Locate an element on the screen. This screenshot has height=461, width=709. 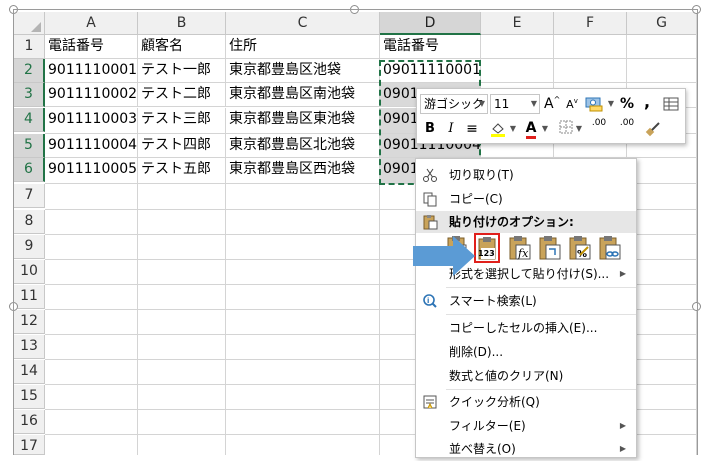
table-grid-icon is located at coordinates (671, 104).